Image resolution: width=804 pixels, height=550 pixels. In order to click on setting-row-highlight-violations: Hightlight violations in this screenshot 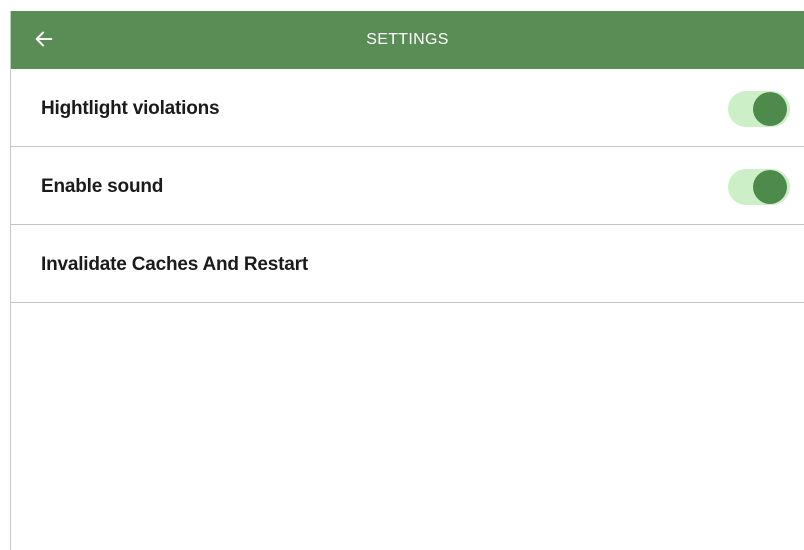, I will do `click(407, 108)`.